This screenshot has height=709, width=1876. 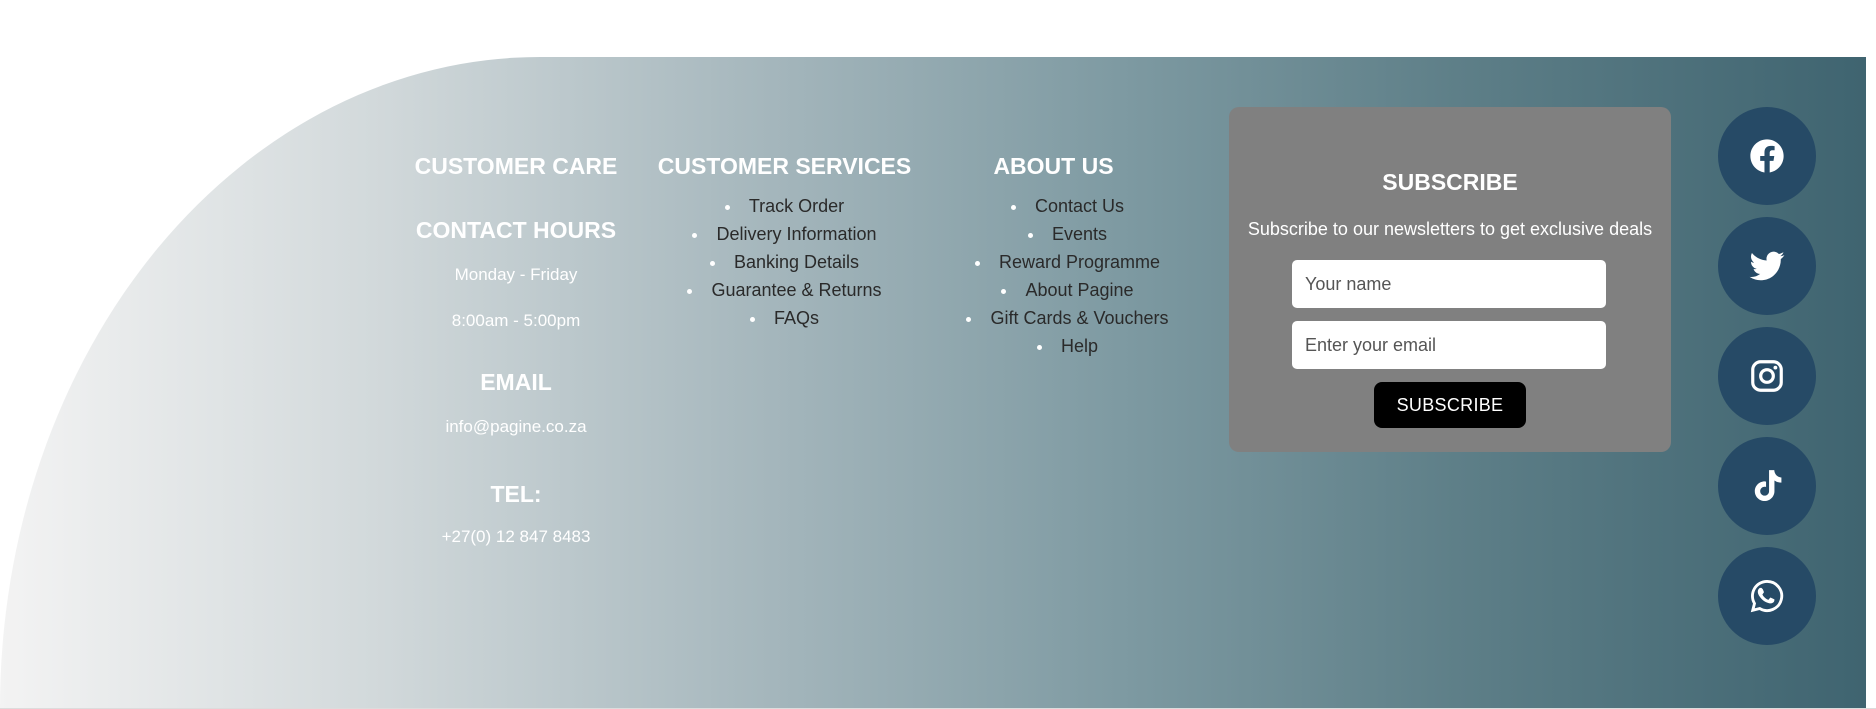 I want to click on link-contact-us: Contact Us, so click(x=1067, y=206).